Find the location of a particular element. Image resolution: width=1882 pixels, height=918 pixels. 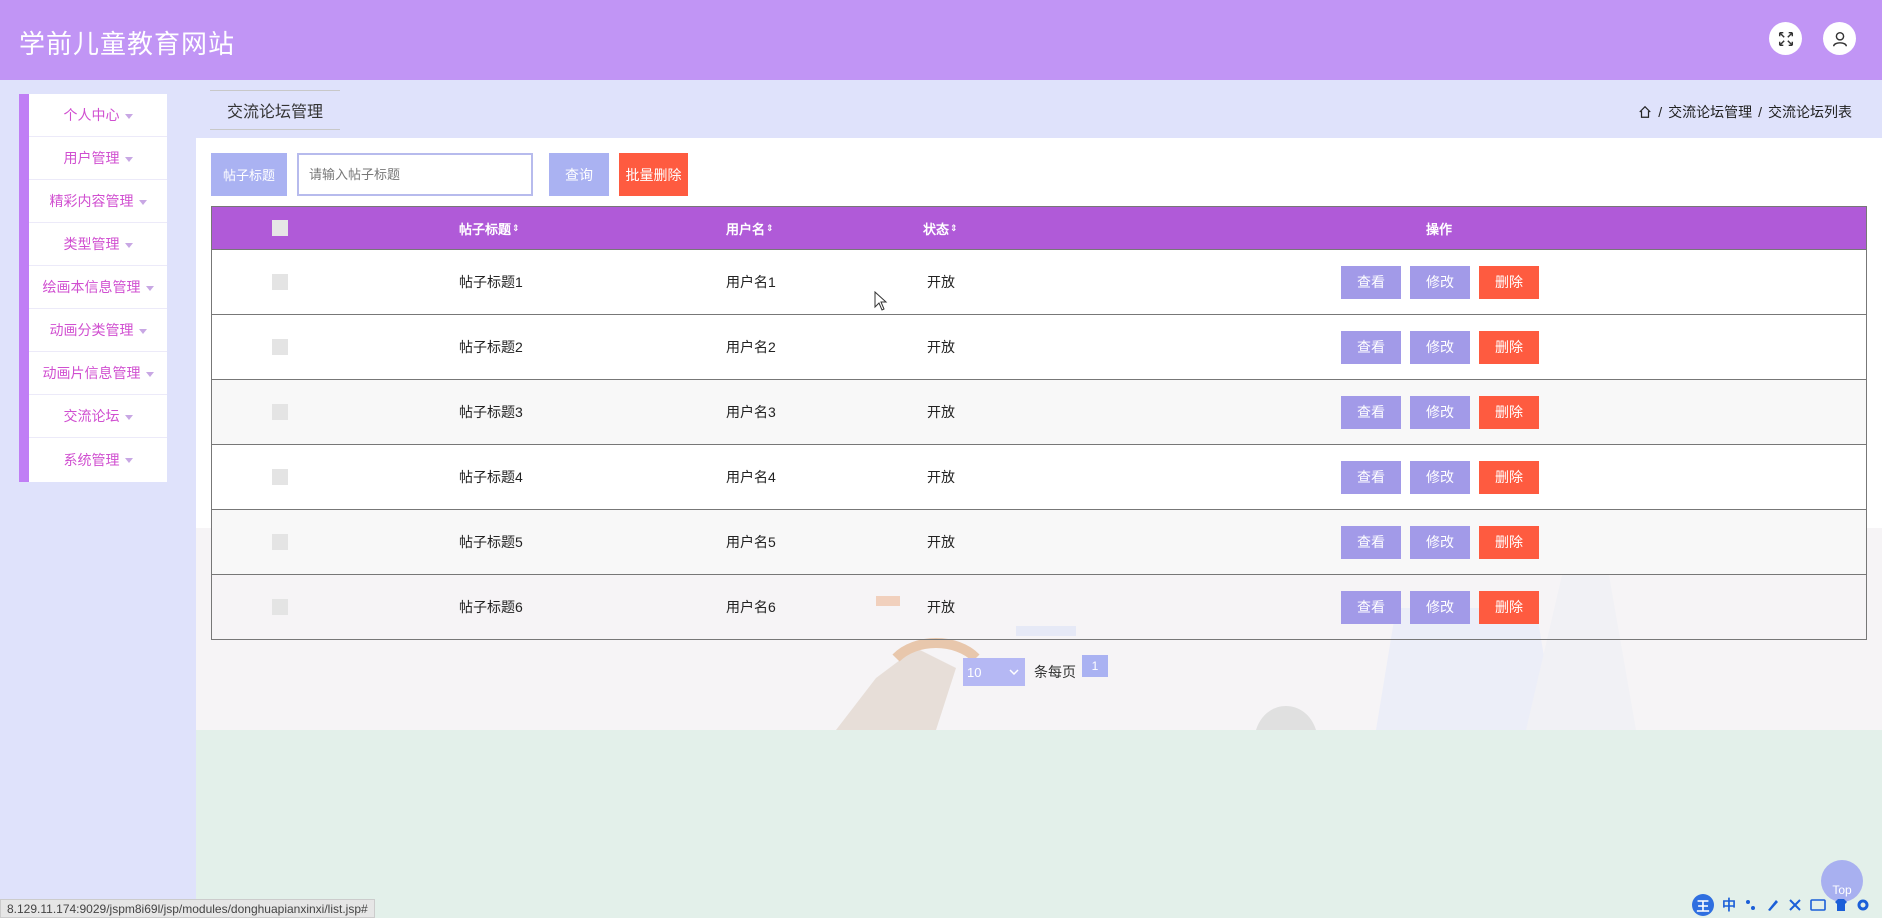

column-header-title: 帖子标题 ⇕ is located at coordinates (489, 228).